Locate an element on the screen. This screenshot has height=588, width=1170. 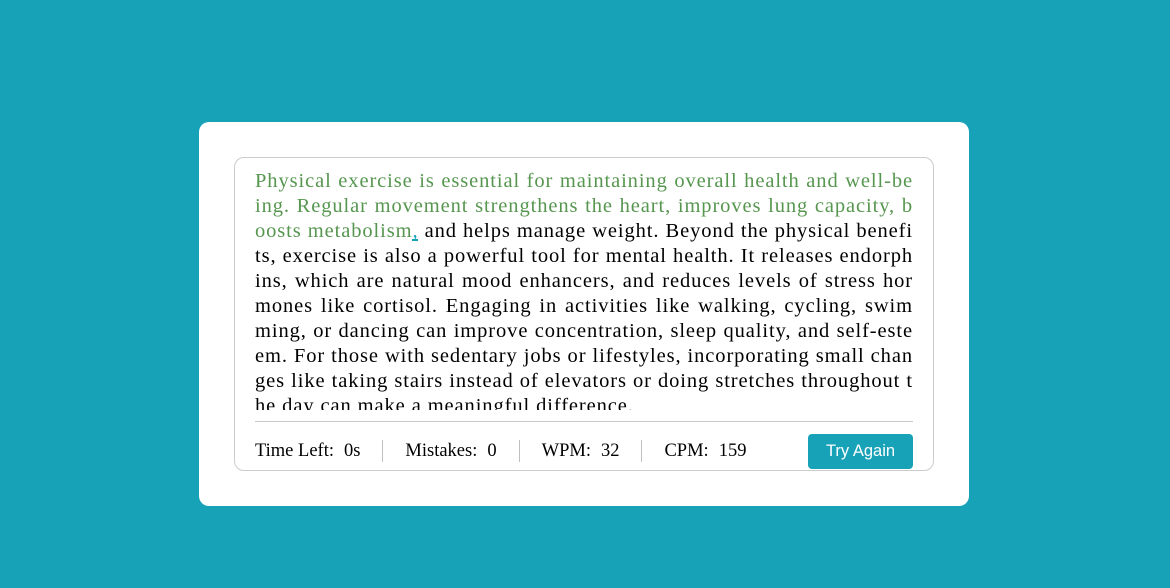
mistakes-label: Mistakes: is located at coordinates (441, 450).